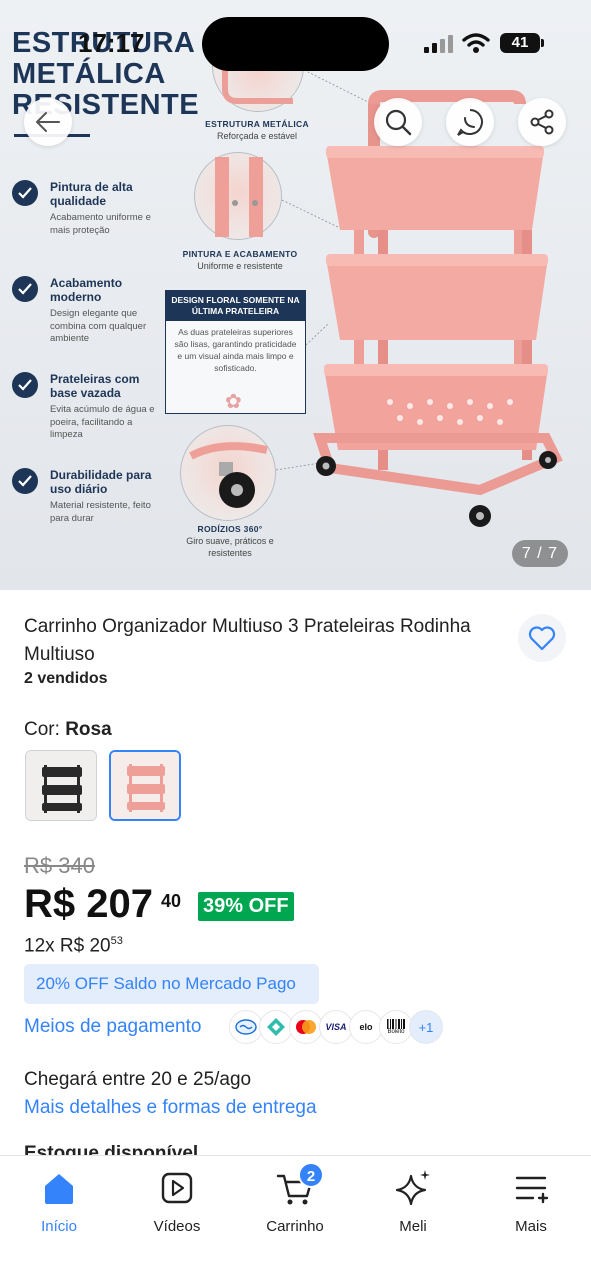  What do you see at coordinates (532, 1190) in the screenshot?
I see `menu-plus-icon` at bounding box center [532, 1190].